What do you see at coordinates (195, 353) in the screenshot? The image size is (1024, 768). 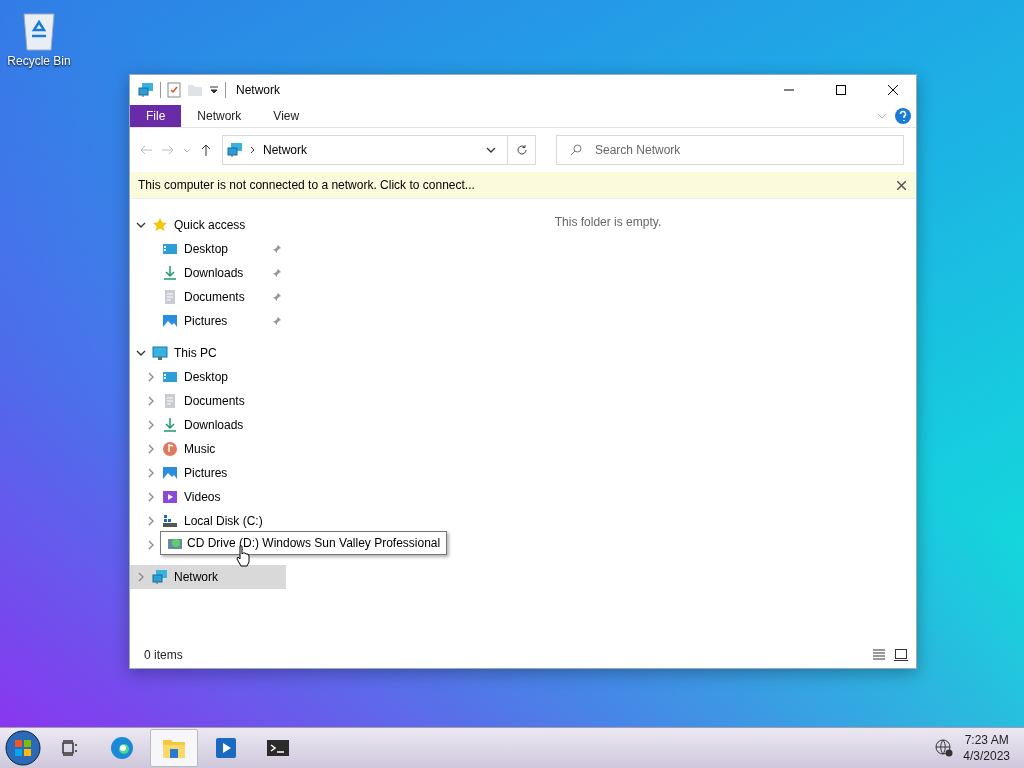 I see `nav-item: This PC` at bounding box center [195, 353].